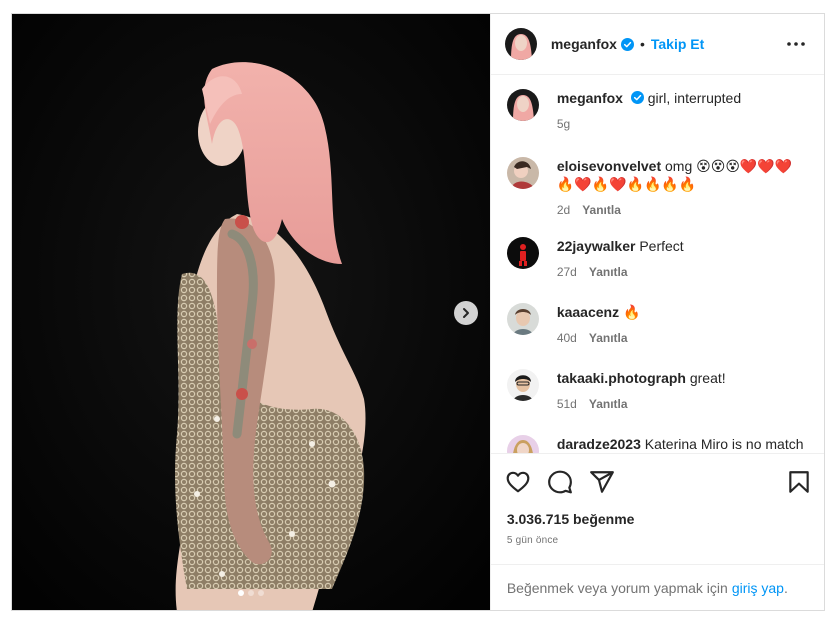  Describe the element at coordinates (590, 98) in the screenshot. I see `caption-username: meganfox` at that location.